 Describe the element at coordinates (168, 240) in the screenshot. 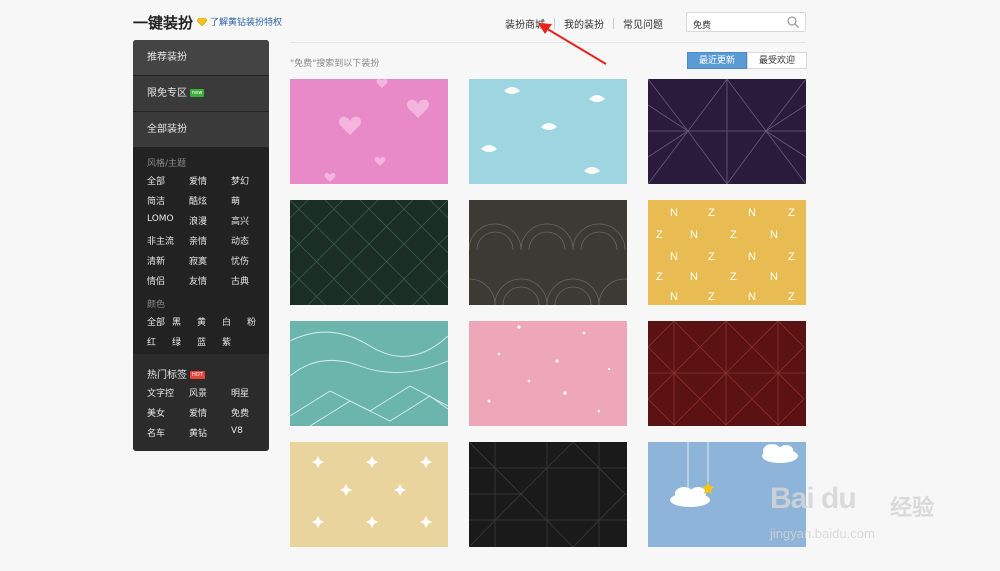

I see `tag-link: 非主流` at that location.